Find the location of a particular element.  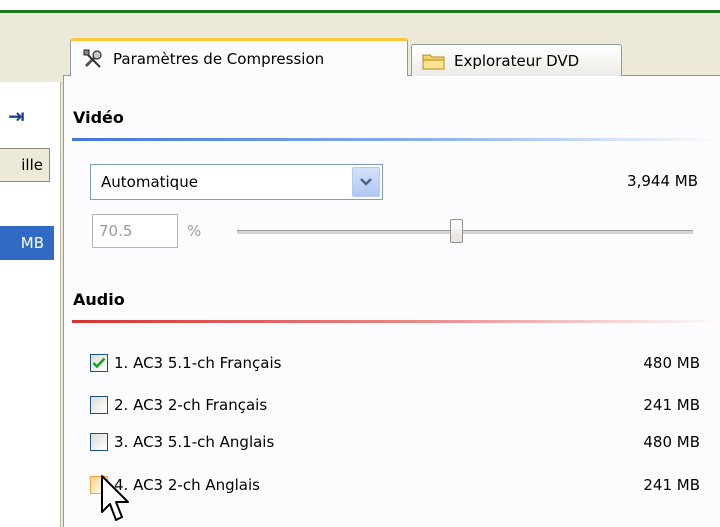

tab-label: Explorateur DVD is located at coordinates (517, 60).